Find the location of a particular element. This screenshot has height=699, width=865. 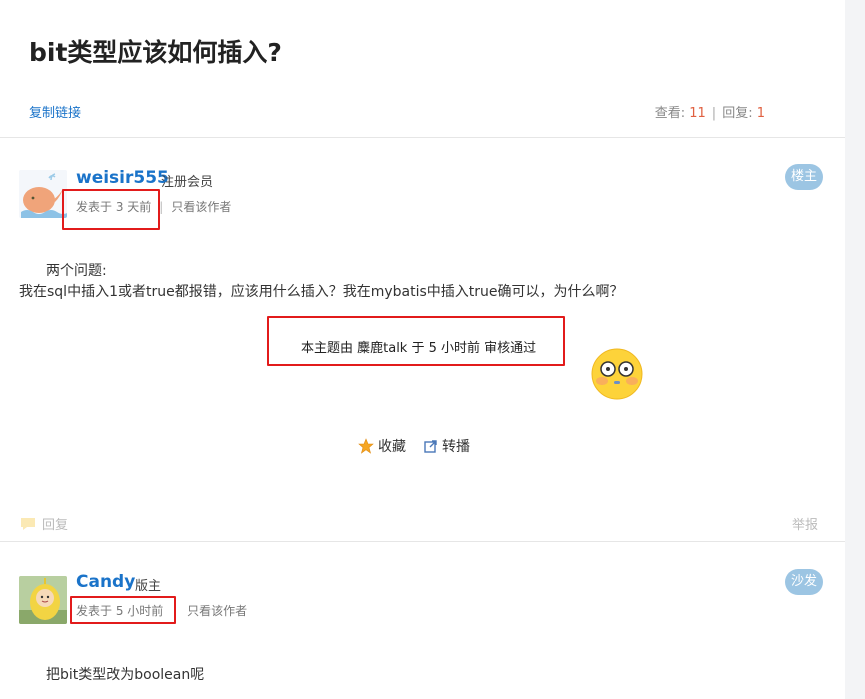

reply-label: 回复 is located at coordinates (55, 525).